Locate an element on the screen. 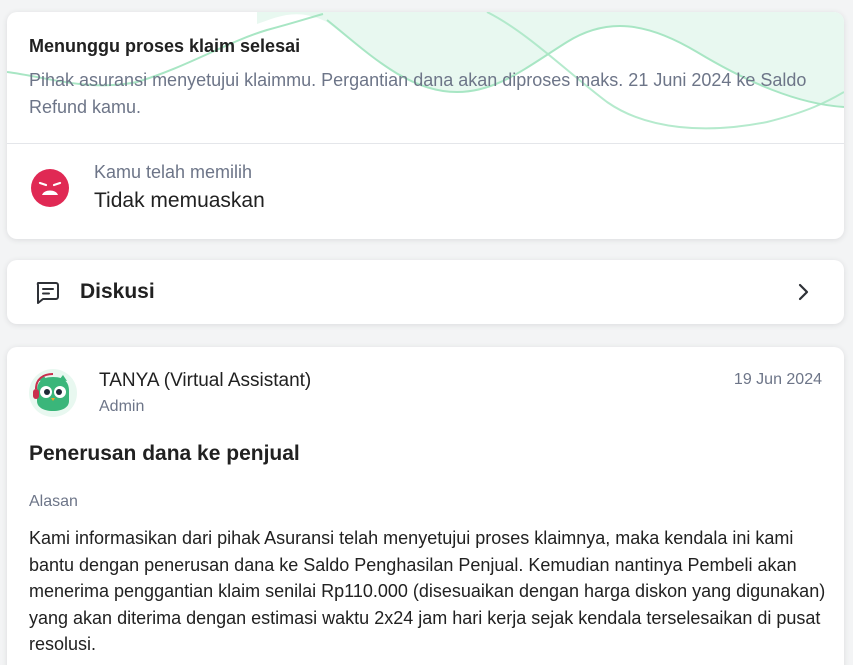 This screenshot has height=665, width=853. discussion-label: Diskusi is located at coordinates (117, 291).